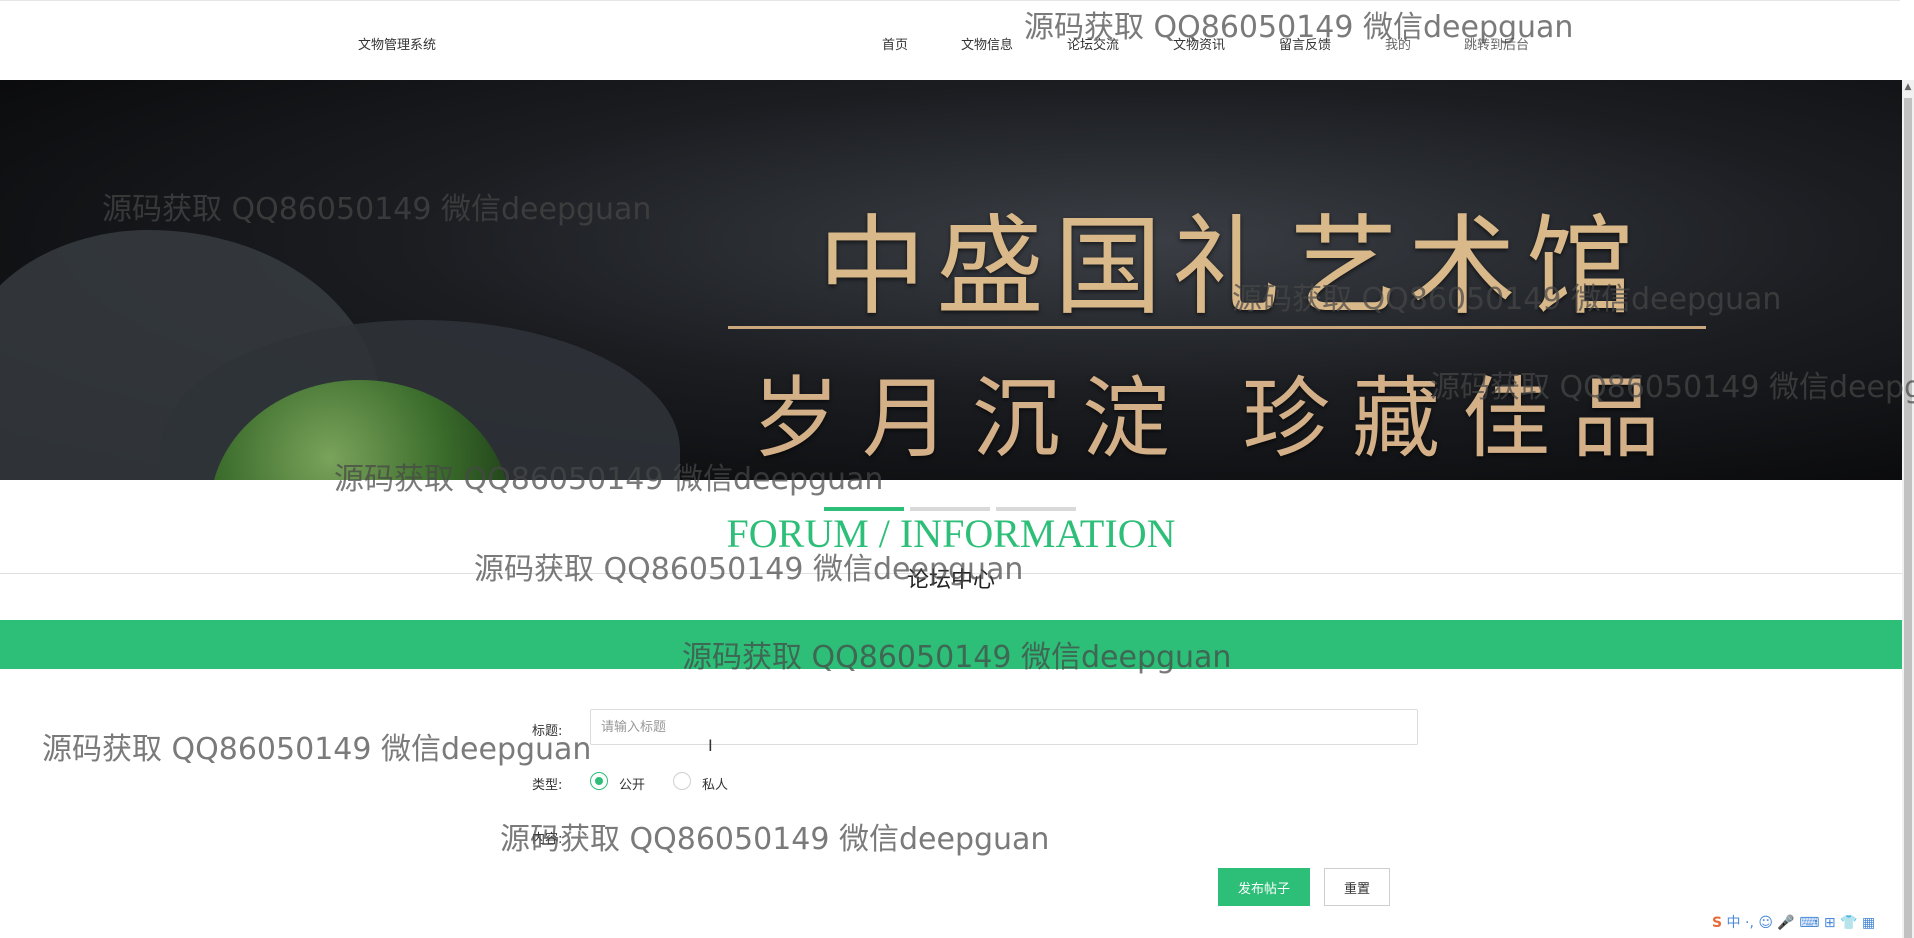  I want to click on banner-subtitle: 岁月沉淀 珍藏佳品, so click(1217, 418).